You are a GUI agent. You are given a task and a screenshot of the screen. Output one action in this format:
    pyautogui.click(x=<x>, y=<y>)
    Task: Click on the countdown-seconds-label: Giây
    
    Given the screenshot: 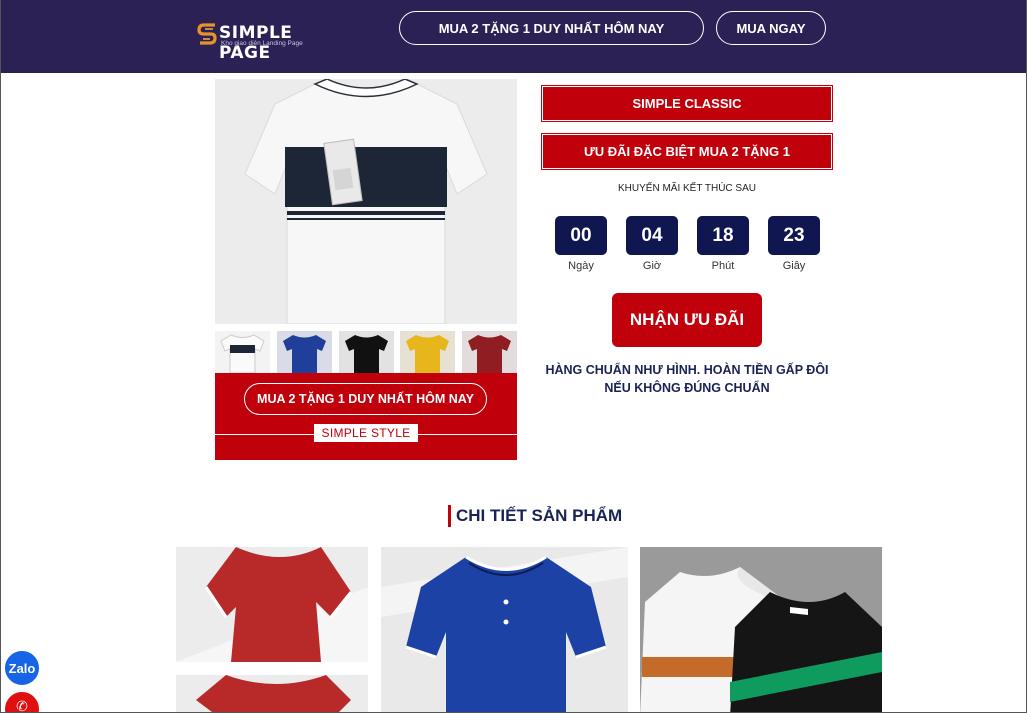 What is the action you would take?
    pyautogui.click(x=794, y=266)
    